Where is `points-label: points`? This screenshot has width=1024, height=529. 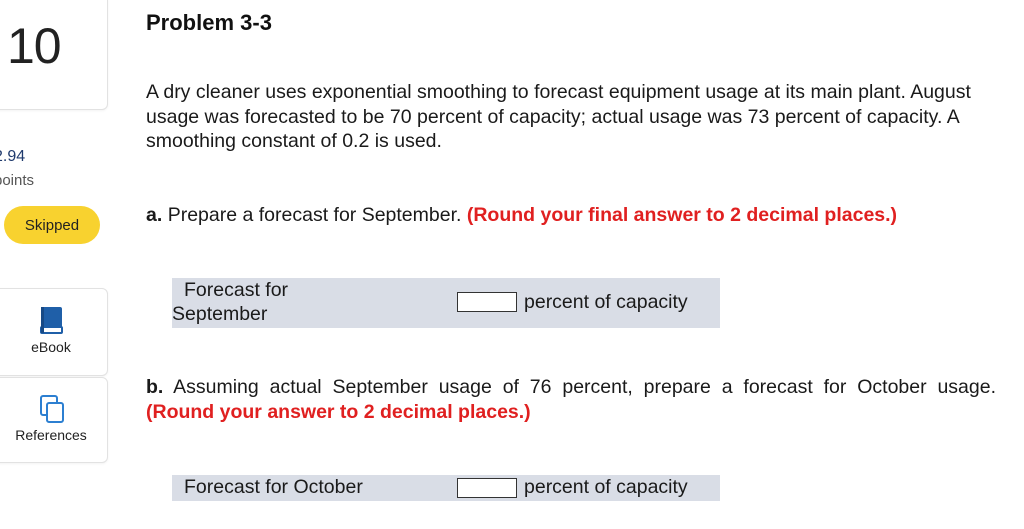 points-label: points is located at coordinates (17, 180).